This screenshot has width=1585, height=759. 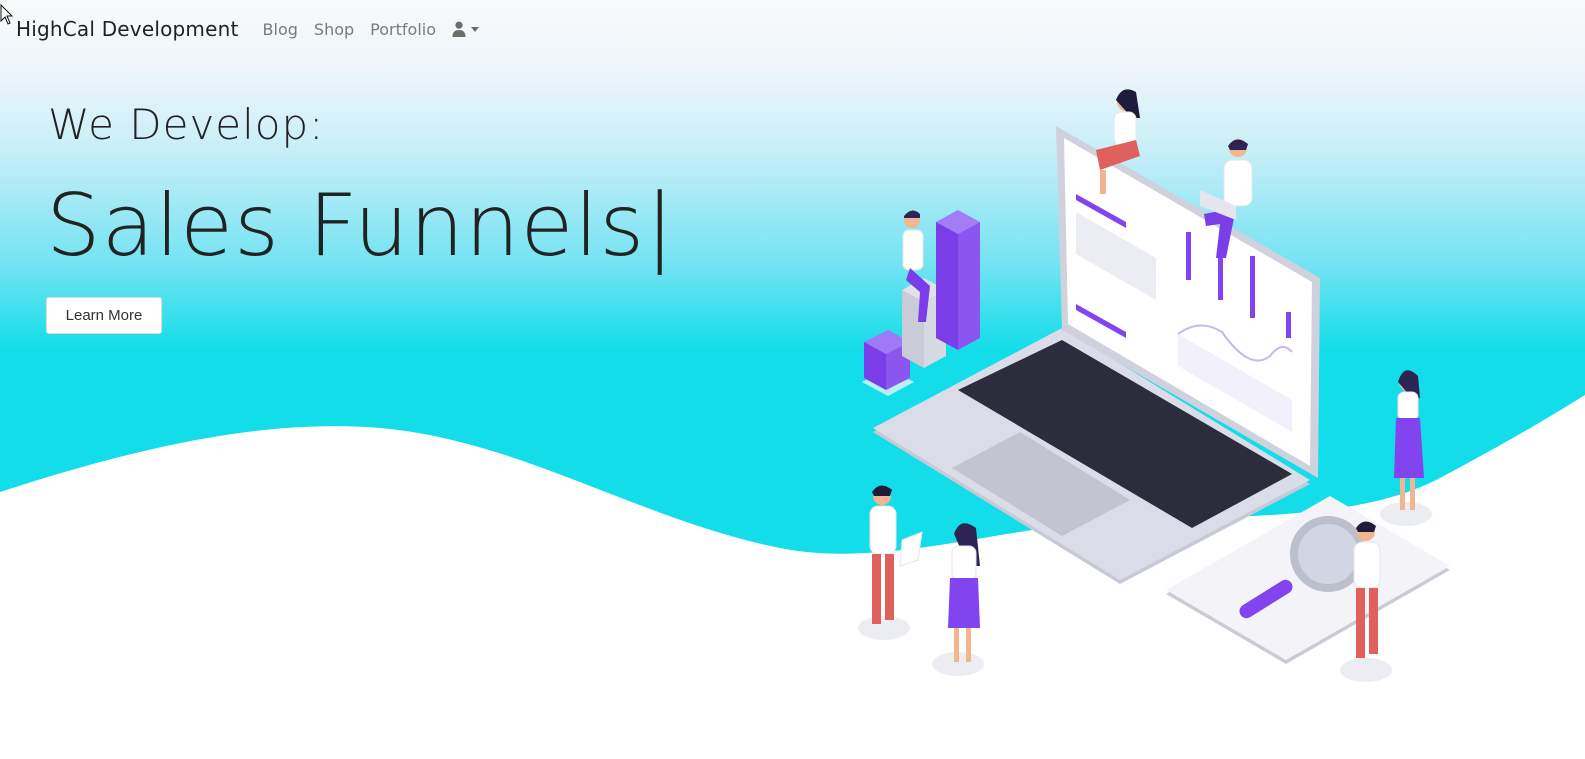 What do you see at coordinates (334, 29) in the screenshot?
I see `nav-link-shop: Shop` at bounding box center [334, 29].